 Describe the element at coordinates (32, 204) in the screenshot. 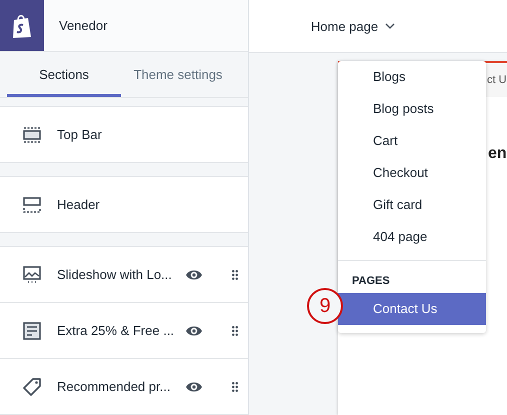

I see `header-layout-icon` at that location.